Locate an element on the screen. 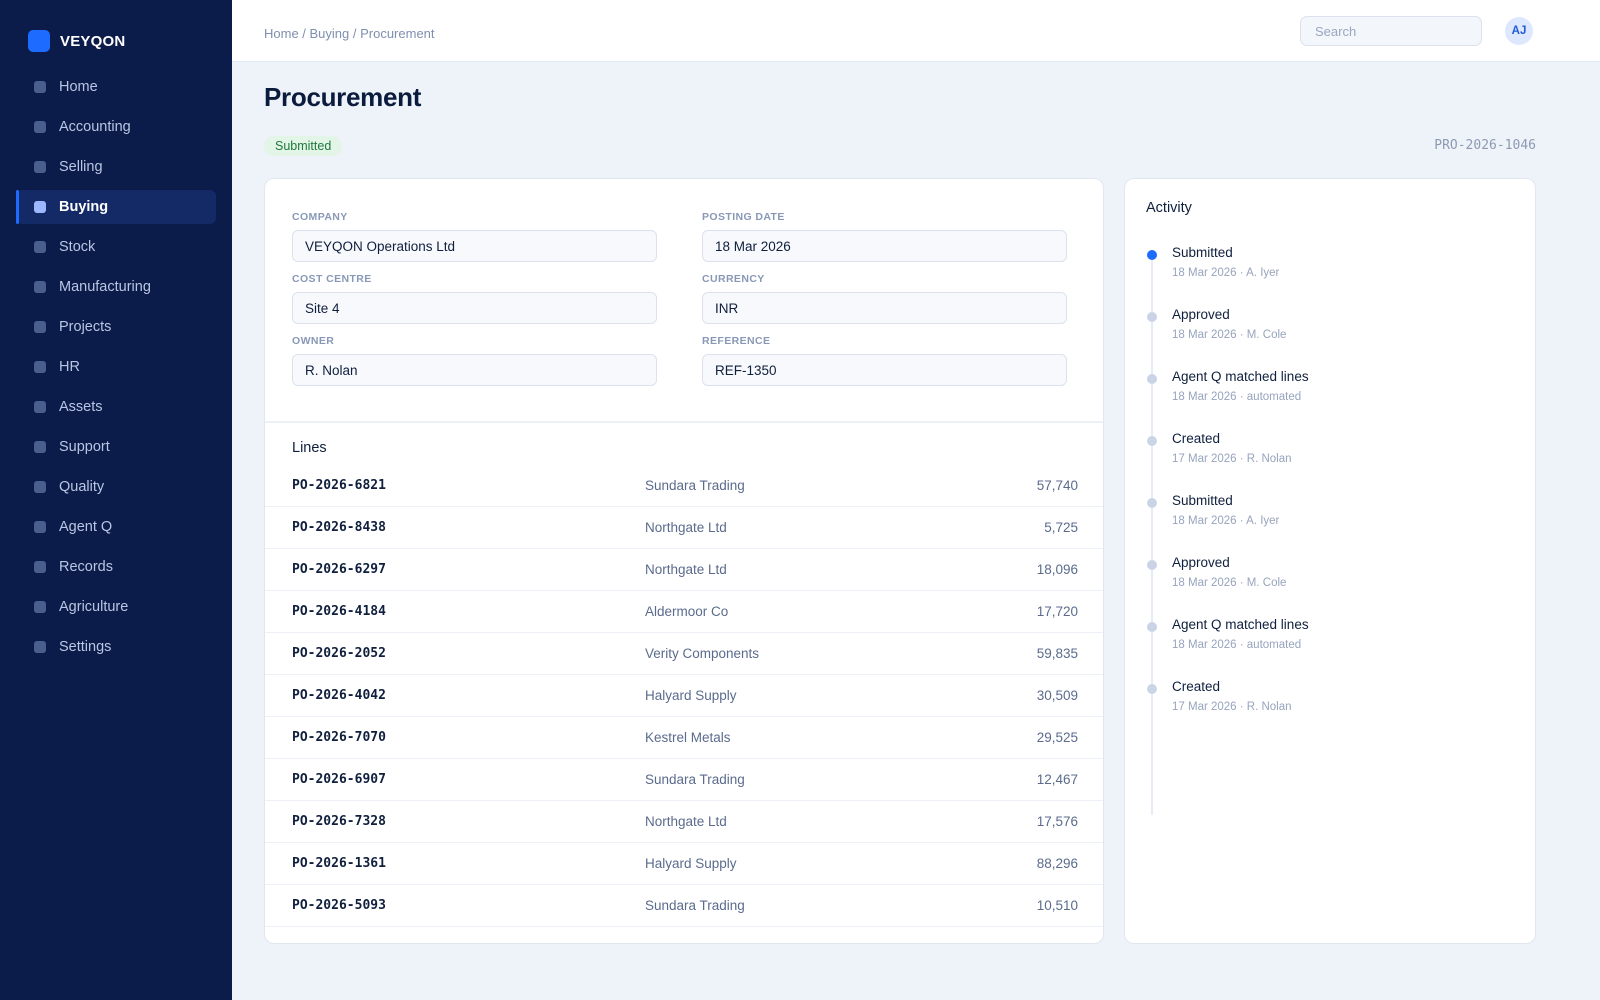 This screenshot has height=1000, width=1600. sidebar-item-settings: Settings is located at coordinates (116, 647).